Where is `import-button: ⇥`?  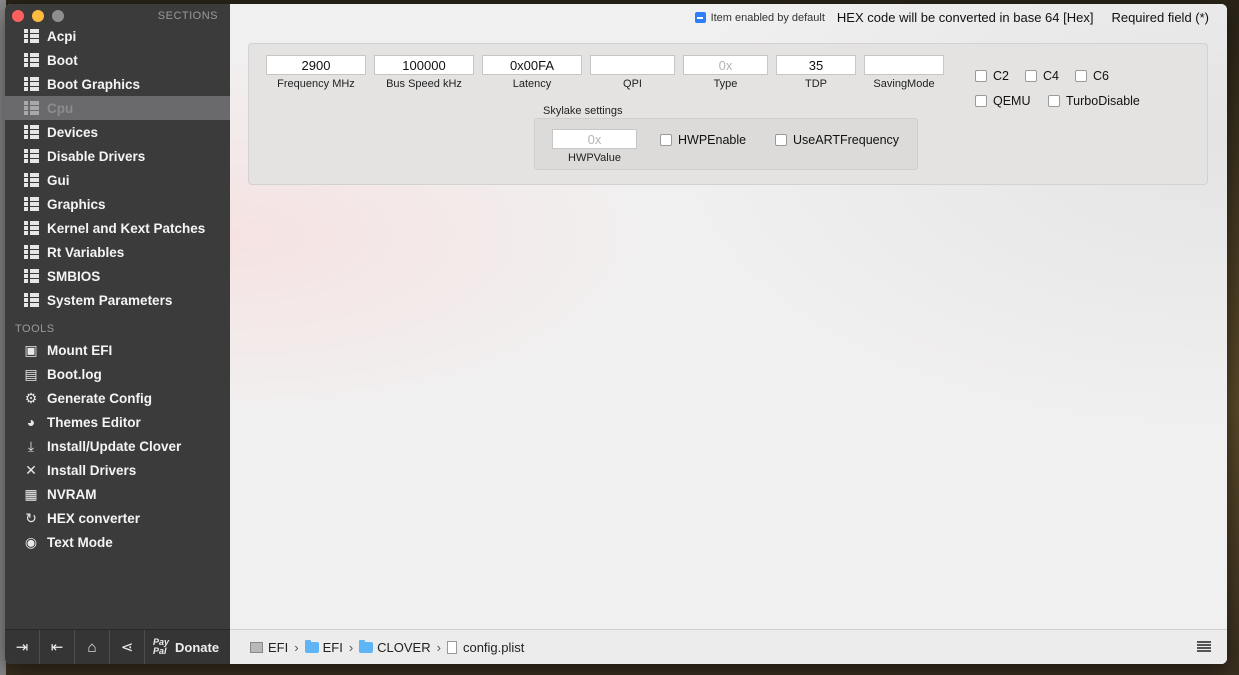 import-button: ⇥ is located at coordinates (22, 647).